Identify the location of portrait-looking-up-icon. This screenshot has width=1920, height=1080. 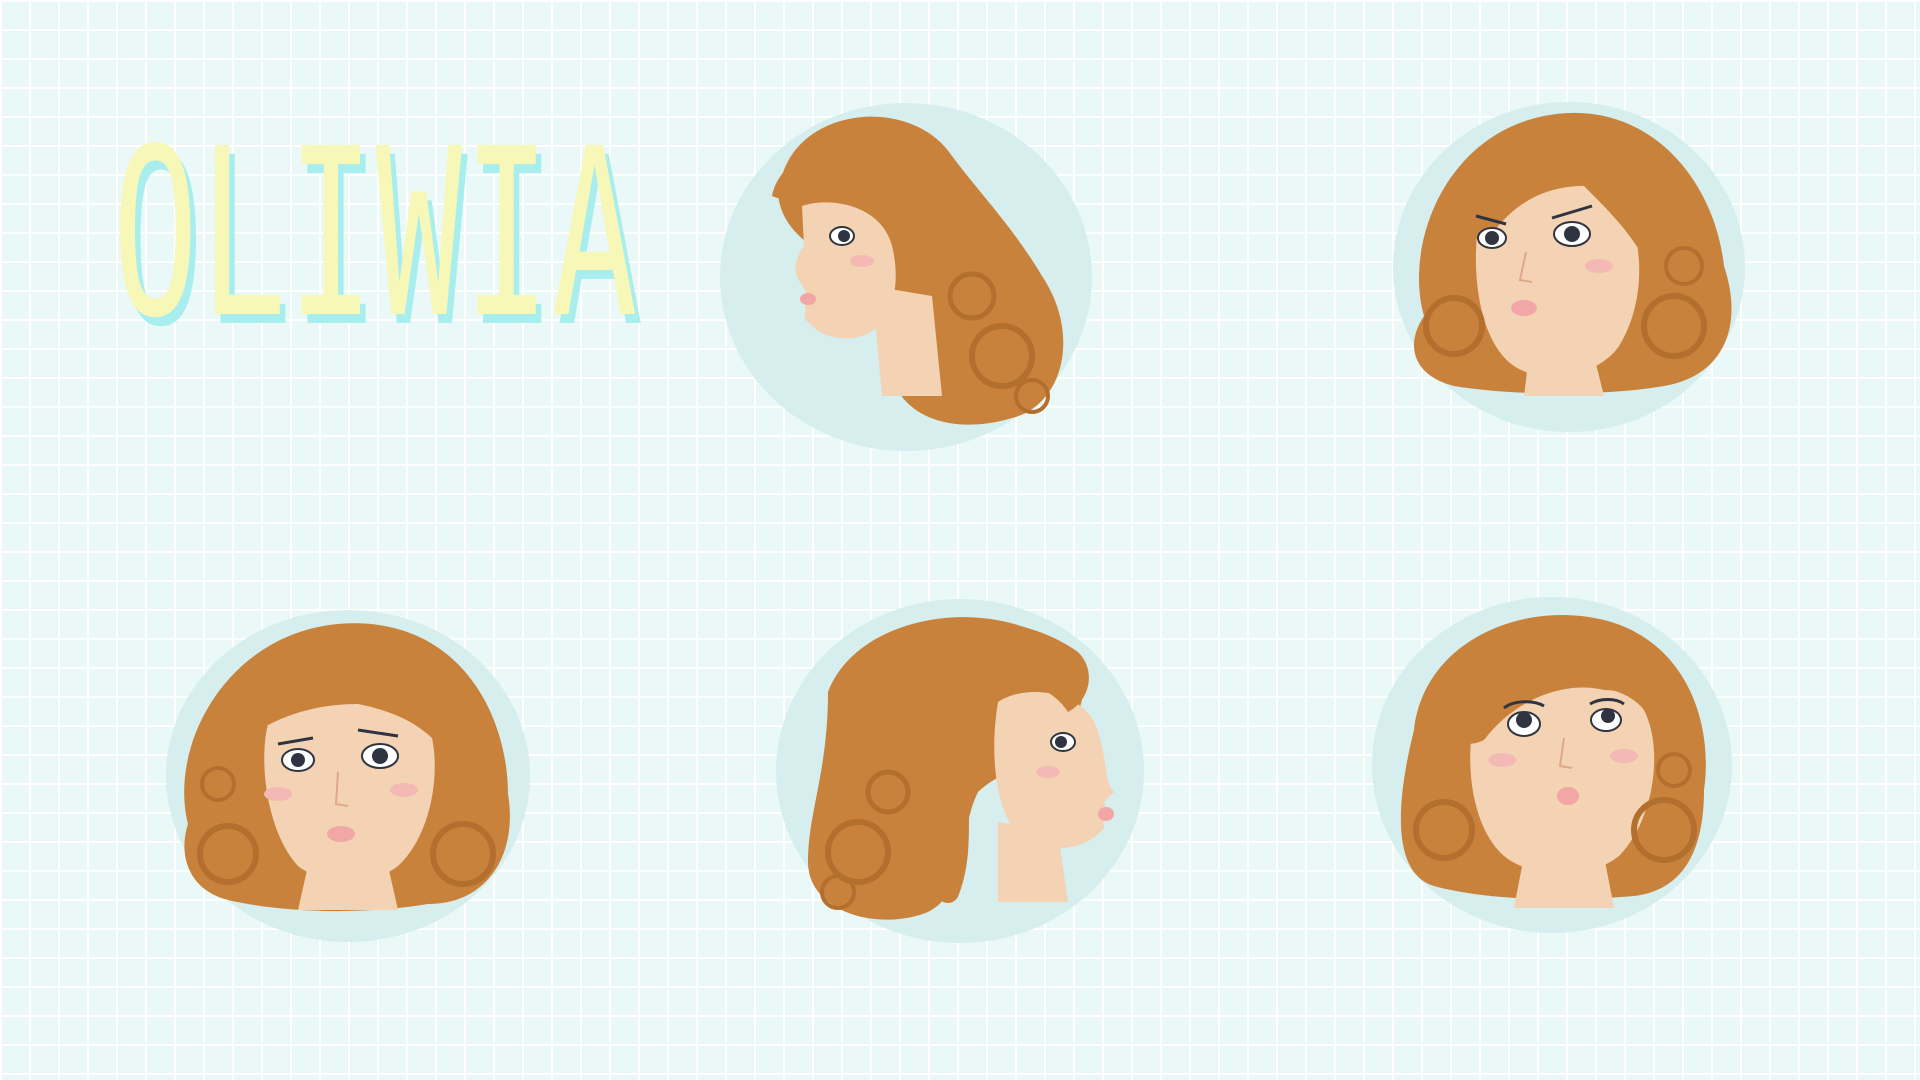
(1552, 765).